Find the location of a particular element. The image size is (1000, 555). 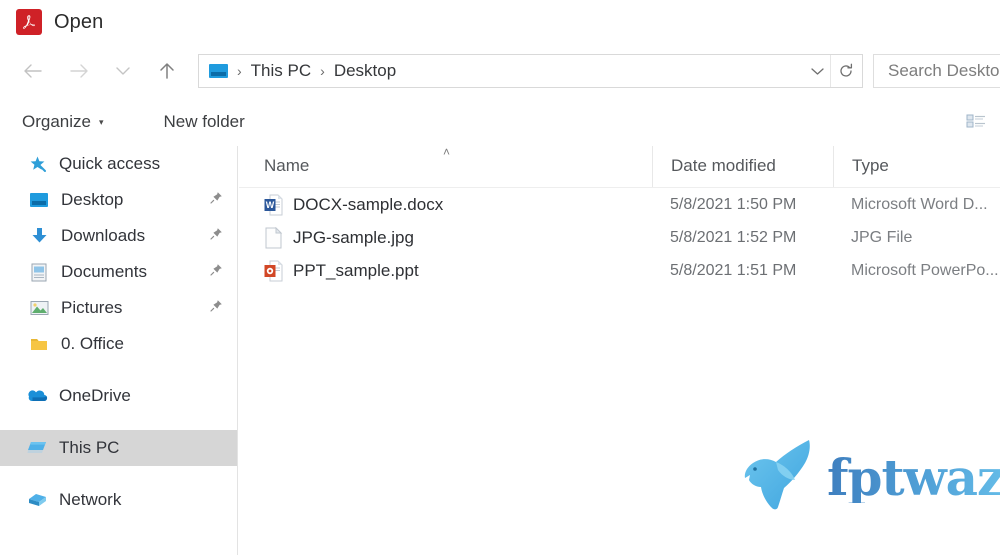

organize-button: Organize ▾ is located at coordinates (63, 122).